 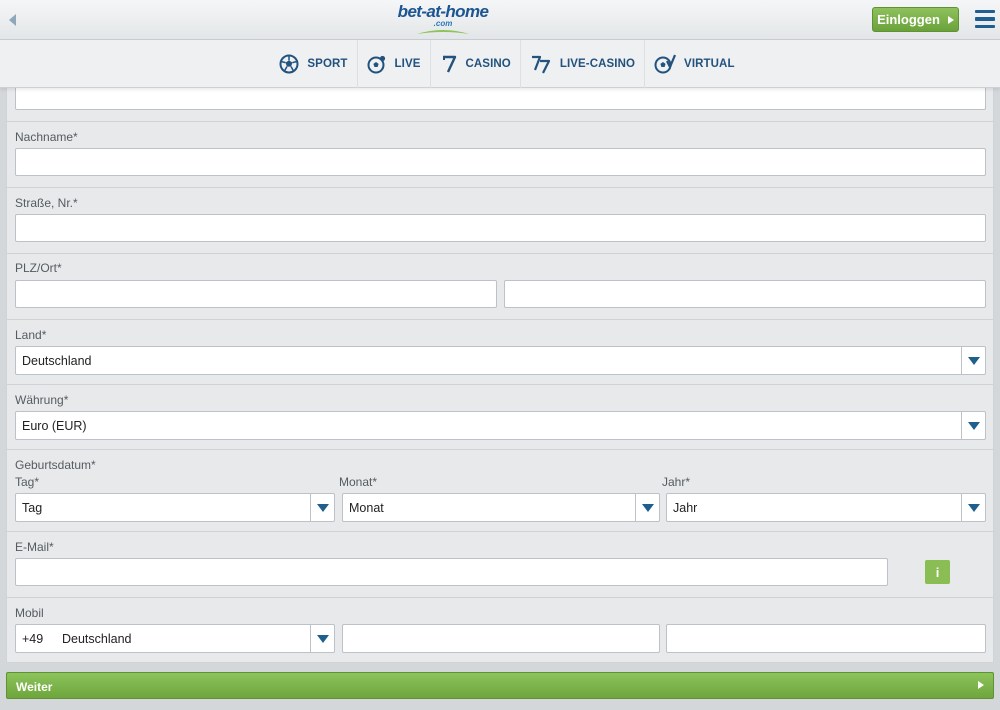 What do you see at coordinates (31, 335) in the screenshot?
I see `land-label: Land*` at bounding box center [31, 335].